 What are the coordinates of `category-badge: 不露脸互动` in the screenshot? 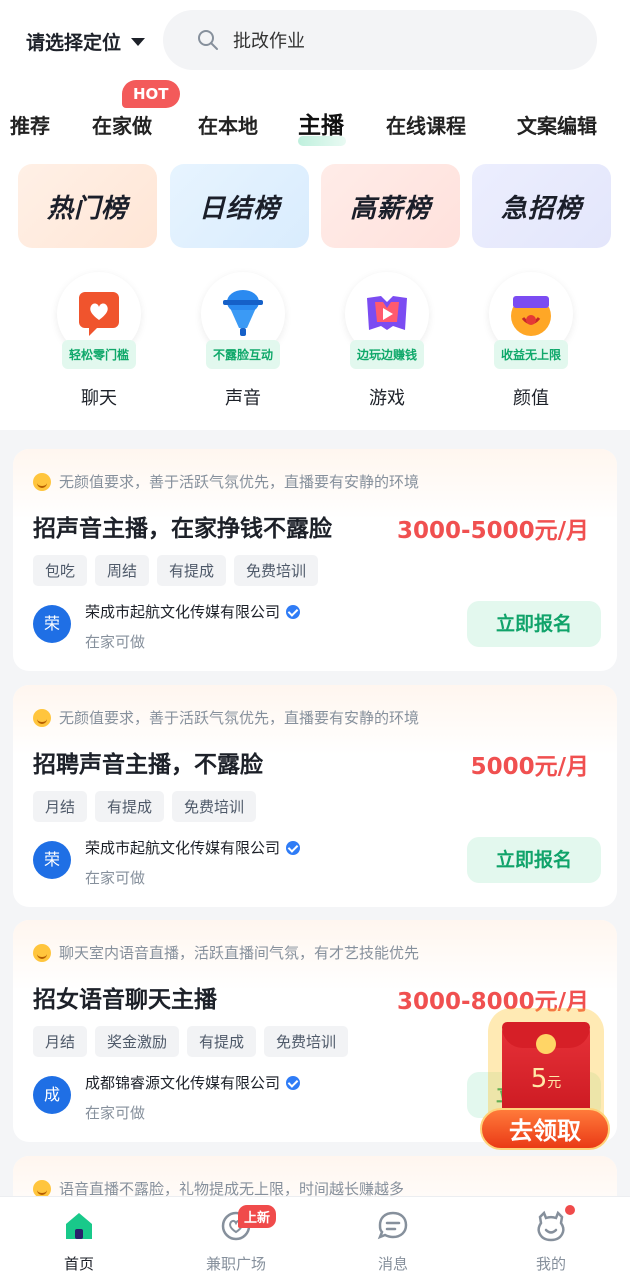 It's located at (243, 354).